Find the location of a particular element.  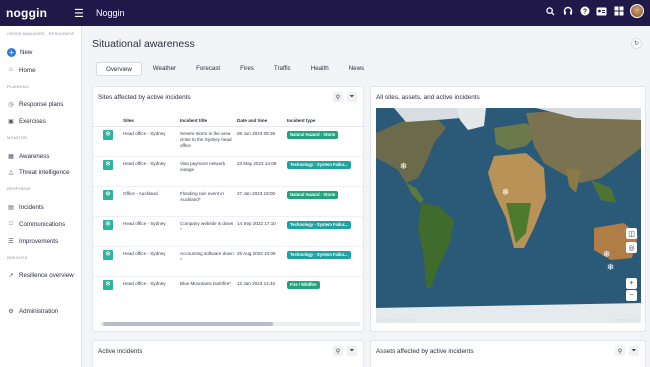

home-icon: ⌂ is located at coordinates (11, 70).